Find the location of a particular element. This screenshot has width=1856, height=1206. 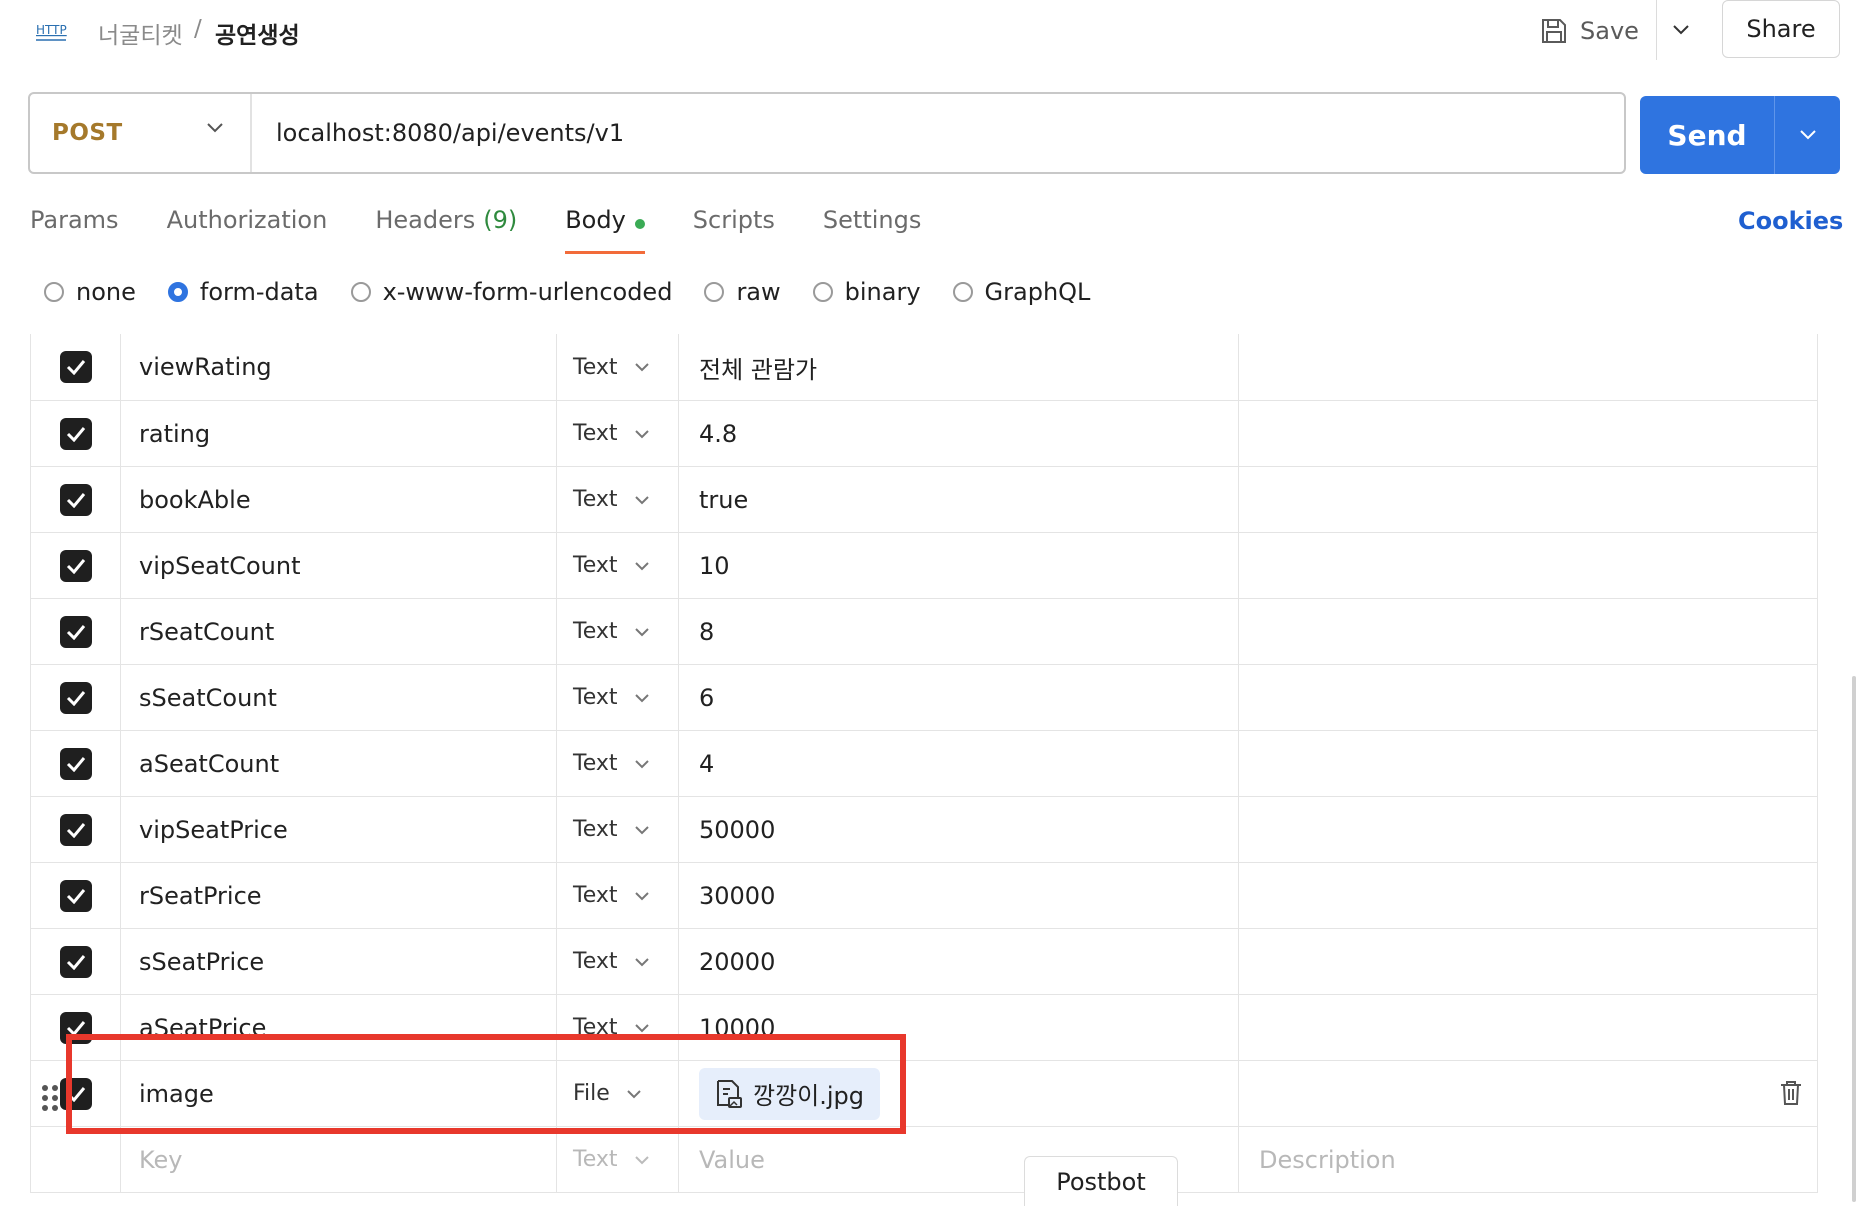

postbot-button: Postbot is located at coordinates (1101, 1181).